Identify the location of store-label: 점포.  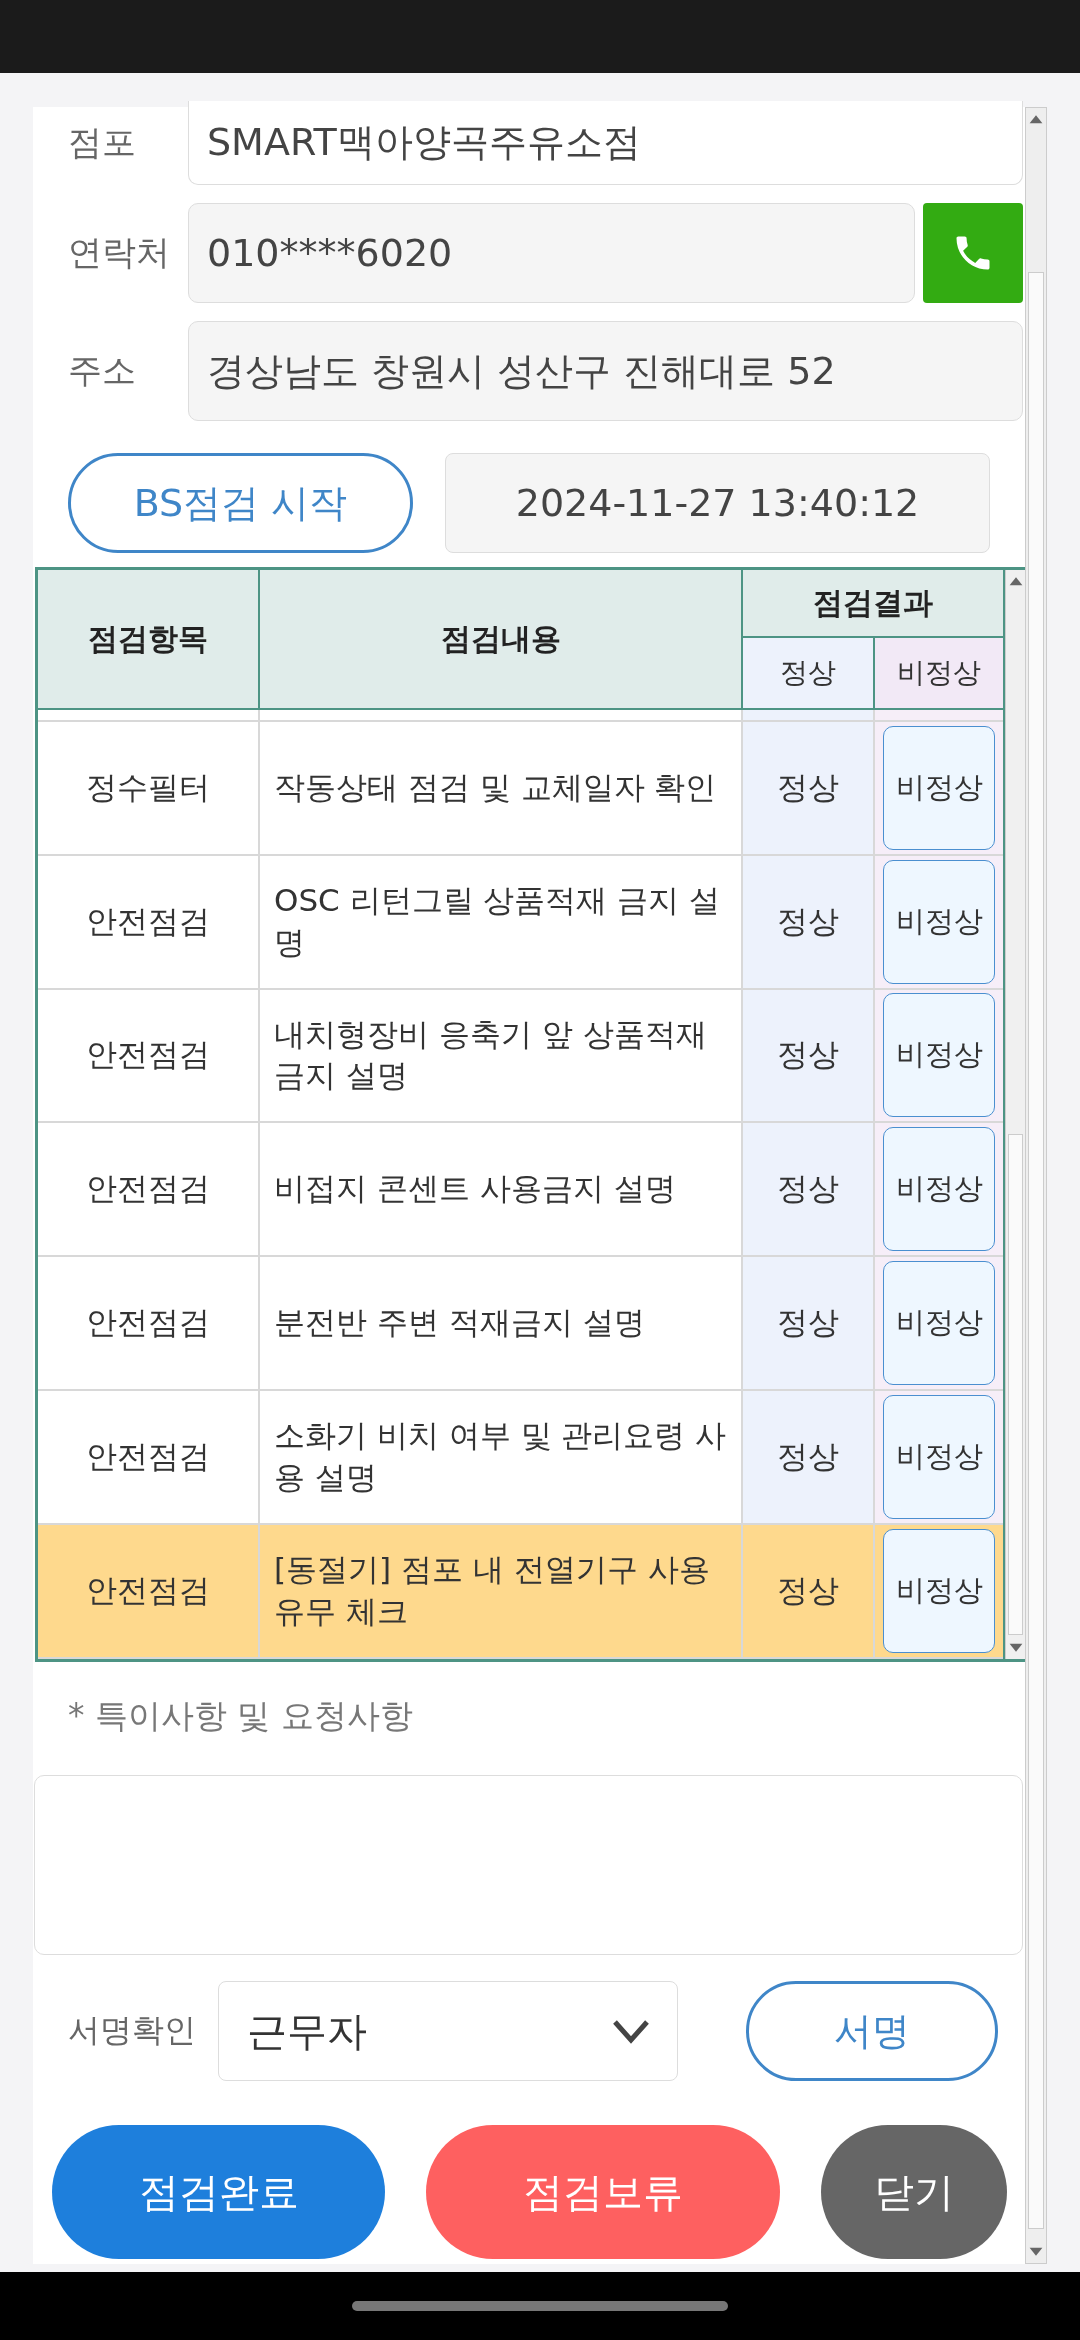
(102, 142).